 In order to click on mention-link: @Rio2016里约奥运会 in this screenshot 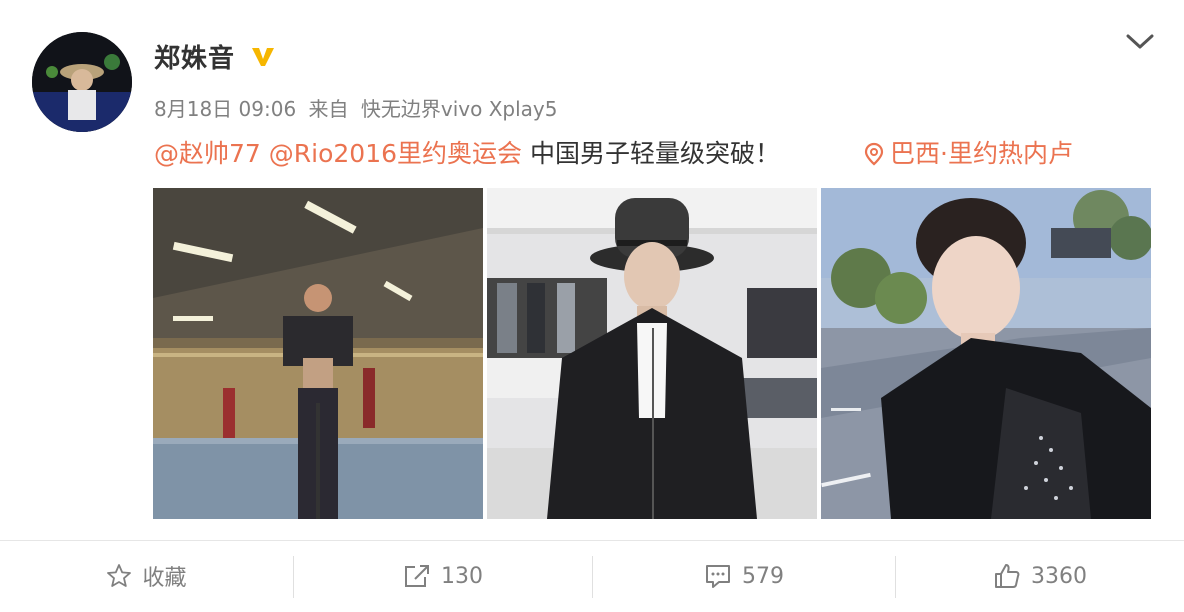, I will do `click(395, 153)`.